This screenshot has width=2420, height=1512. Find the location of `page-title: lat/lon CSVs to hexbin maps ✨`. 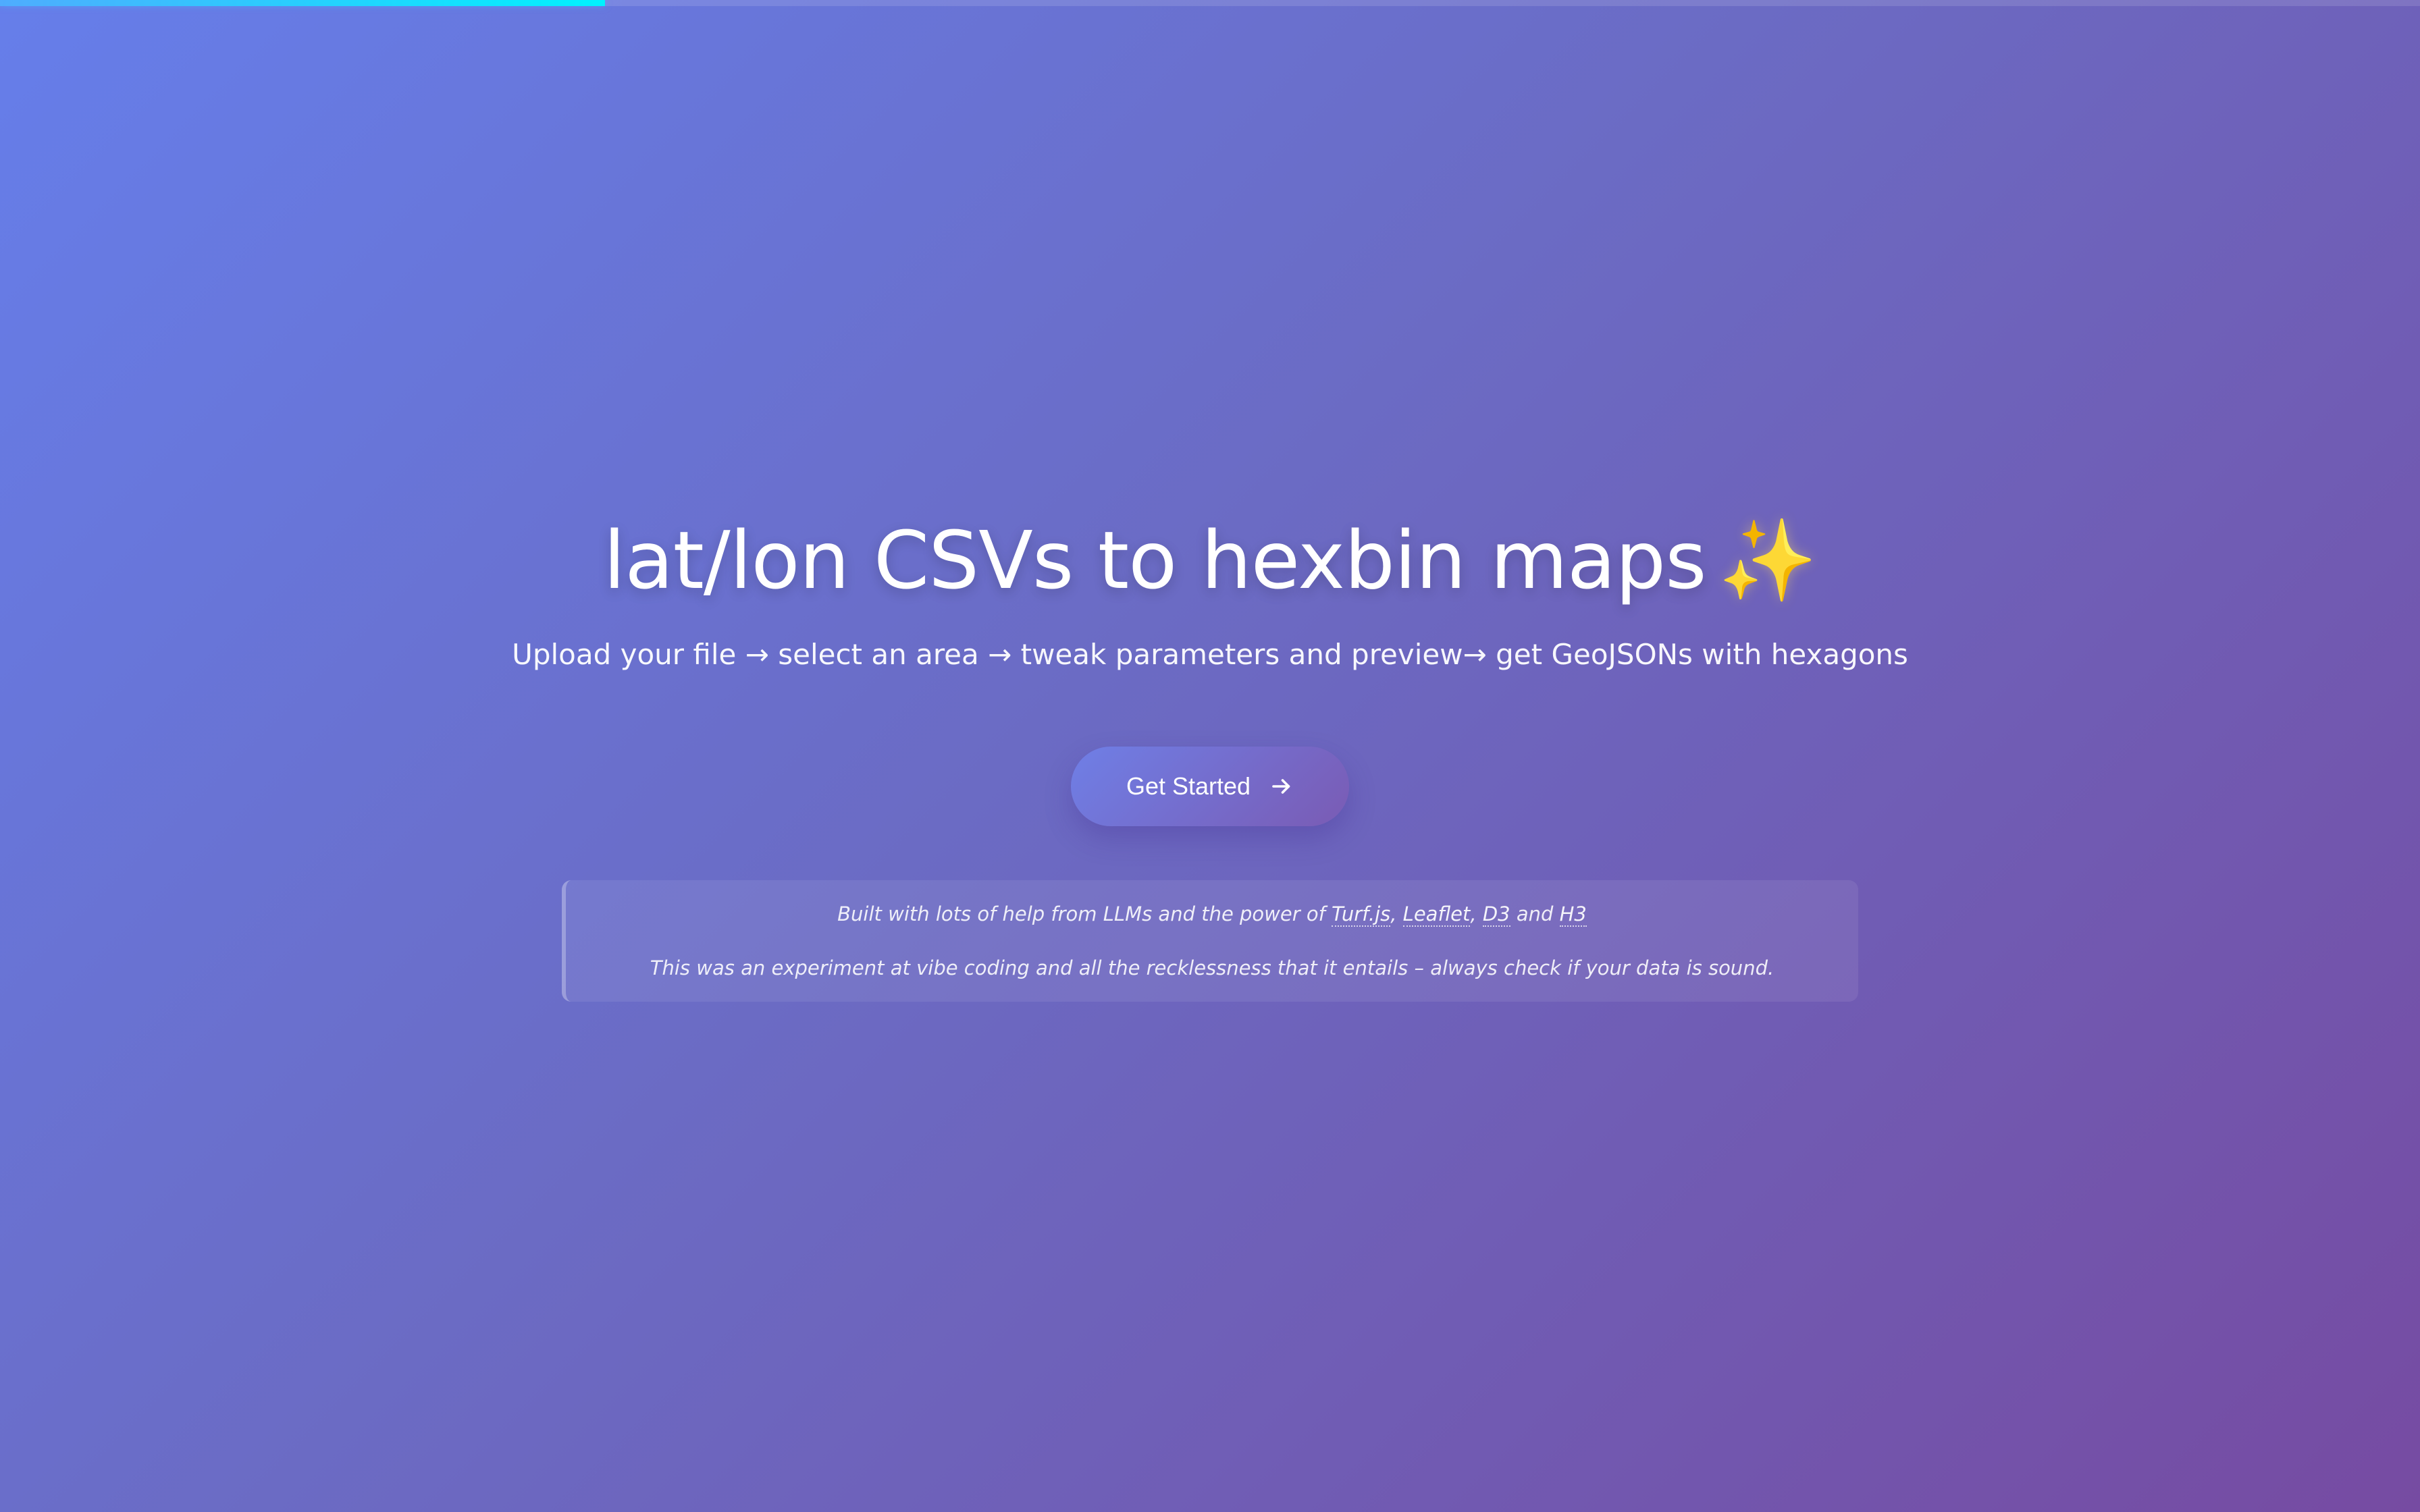

page-title: lat/lon CSVs to hexbin maps ✨ is located at coordinates (1210, 560).